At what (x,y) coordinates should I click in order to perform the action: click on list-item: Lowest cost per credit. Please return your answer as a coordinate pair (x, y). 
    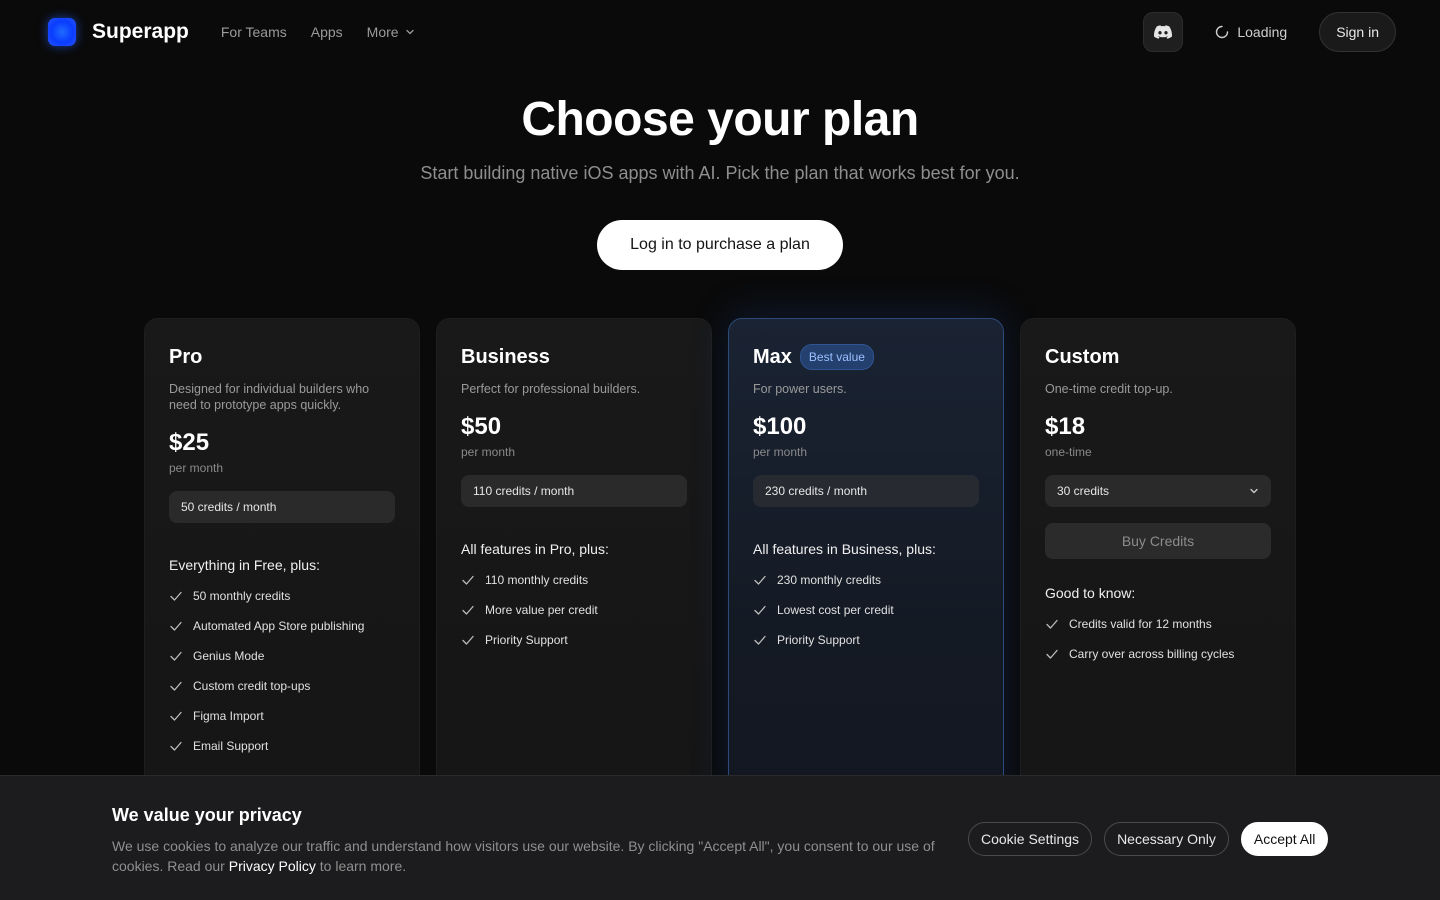
    Looking at the image, I should click on (866, 610).